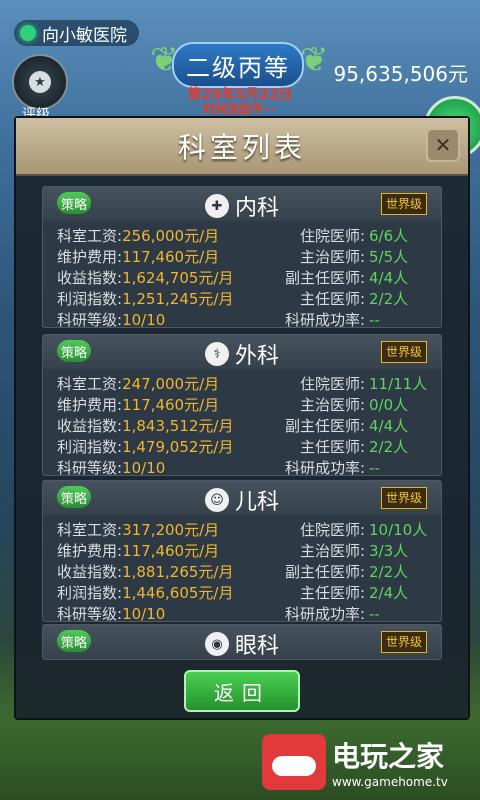 The height and width of the screenshot is (800, 480). I want to click on stat-row: 利润指数:1,251,245元/月 主任医师: 2/2人, so click(233, 299).